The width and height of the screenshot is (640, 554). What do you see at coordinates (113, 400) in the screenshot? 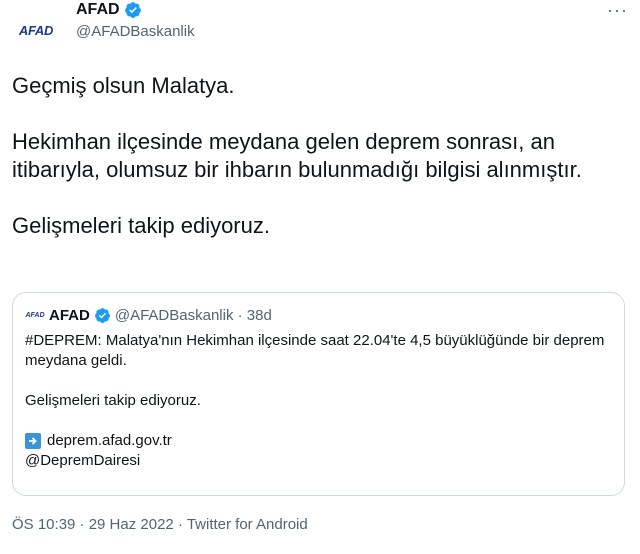
I see `quoted-text-2: Gelişmeleri takip ediyoruz.` at bounding box center [113, 400].